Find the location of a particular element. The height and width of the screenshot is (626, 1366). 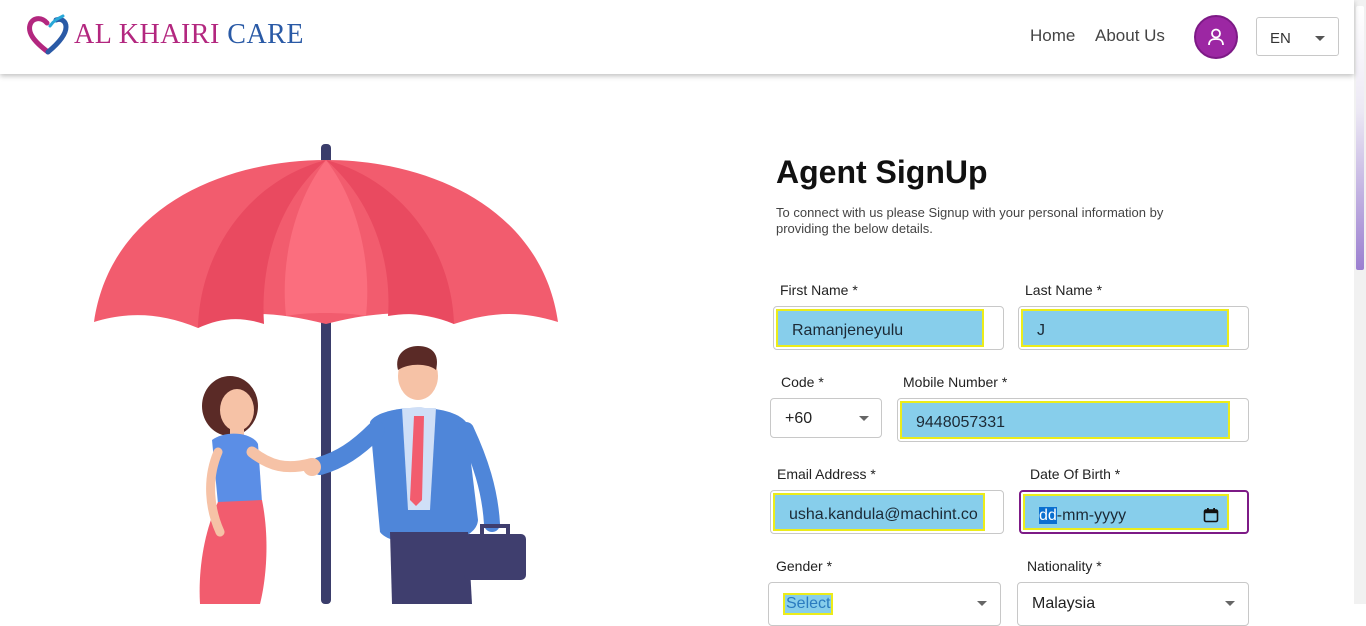

date-day-segment: dd is located at coordinates (1048, 515).